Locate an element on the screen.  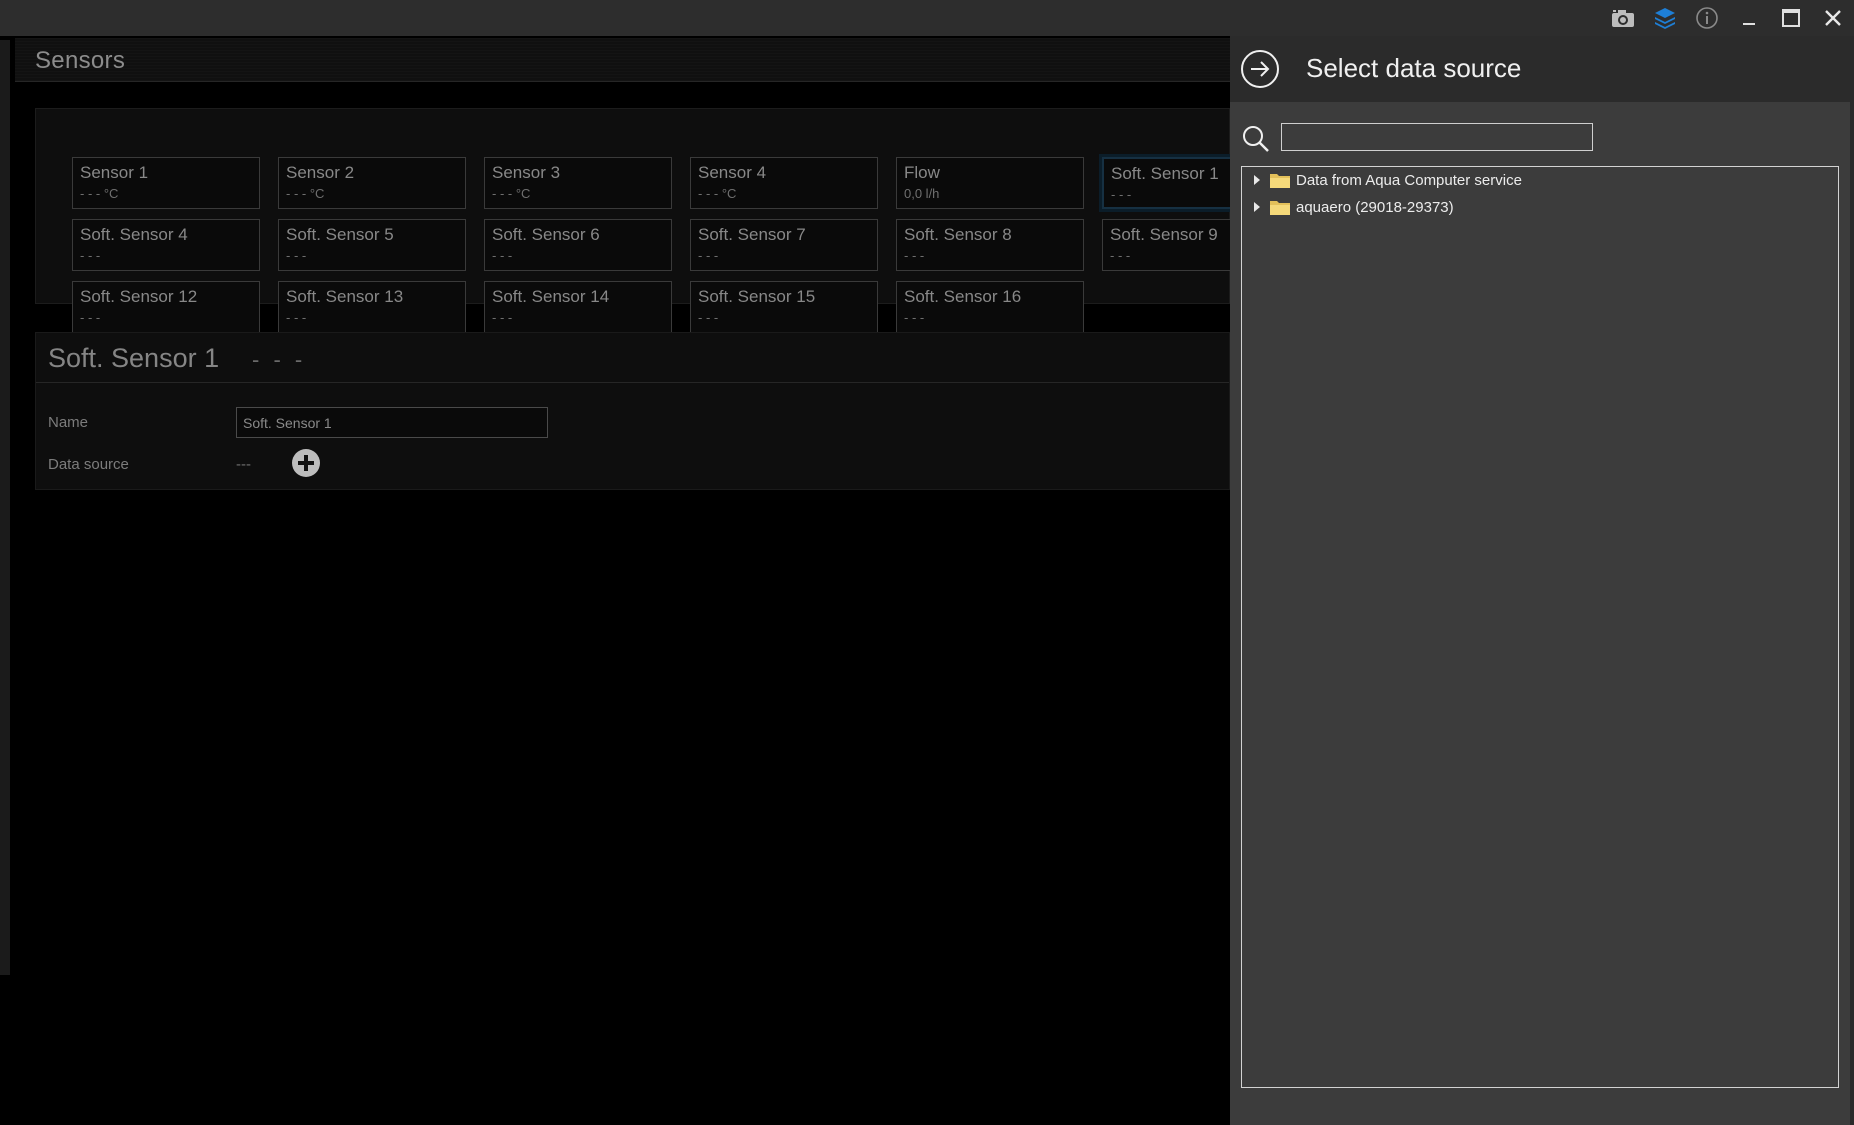
tile-name: Soft. Sensor 1 is located at coordinates (1165, 173).